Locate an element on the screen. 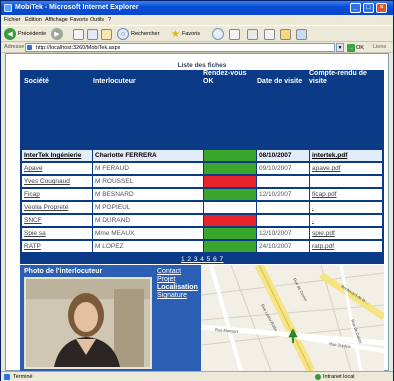 The image size is (394, 381). forward-button: ▶ is located at coordinates (57, 34).